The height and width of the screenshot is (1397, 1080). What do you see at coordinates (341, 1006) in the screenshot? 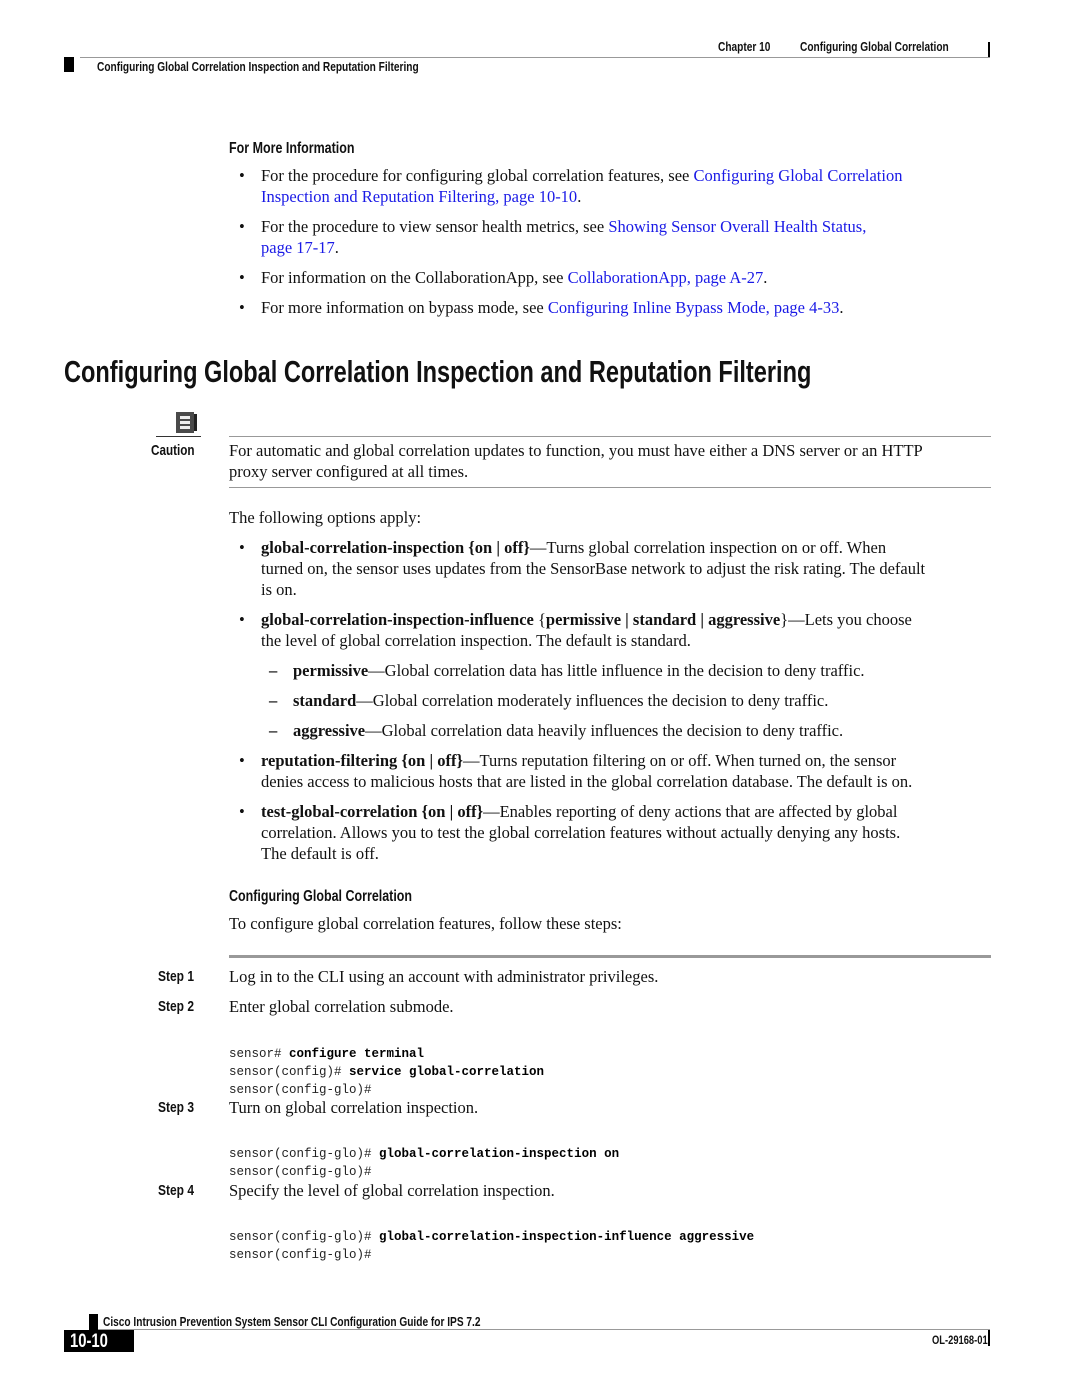
I see `step-text: Enter global correlation submode.` at bounding box center [341, 1006].